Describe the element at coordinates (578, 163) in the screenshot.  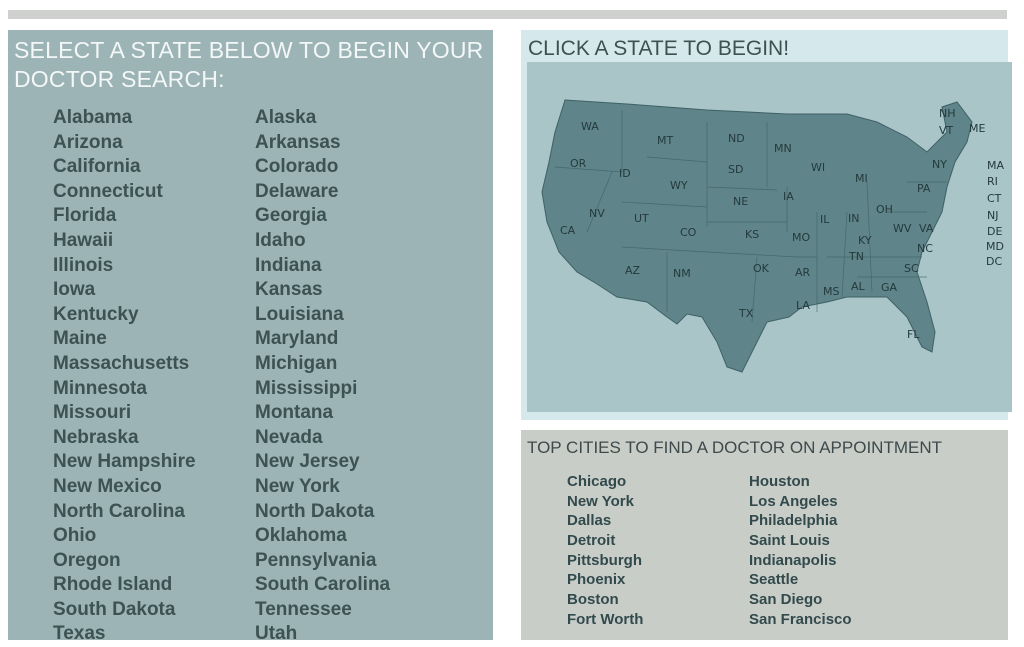
I see `state-label-or: OR` at that location.